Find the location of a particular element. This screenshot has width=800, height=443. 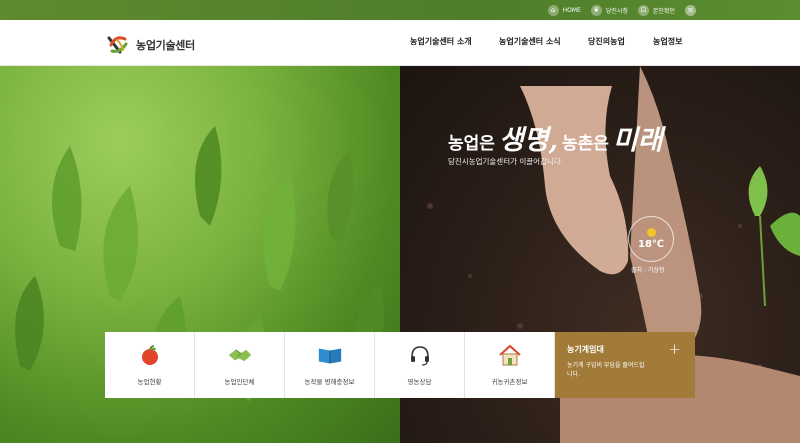

quick-item-farming-consult: 영농상담 is located at coordinates (420, 365).